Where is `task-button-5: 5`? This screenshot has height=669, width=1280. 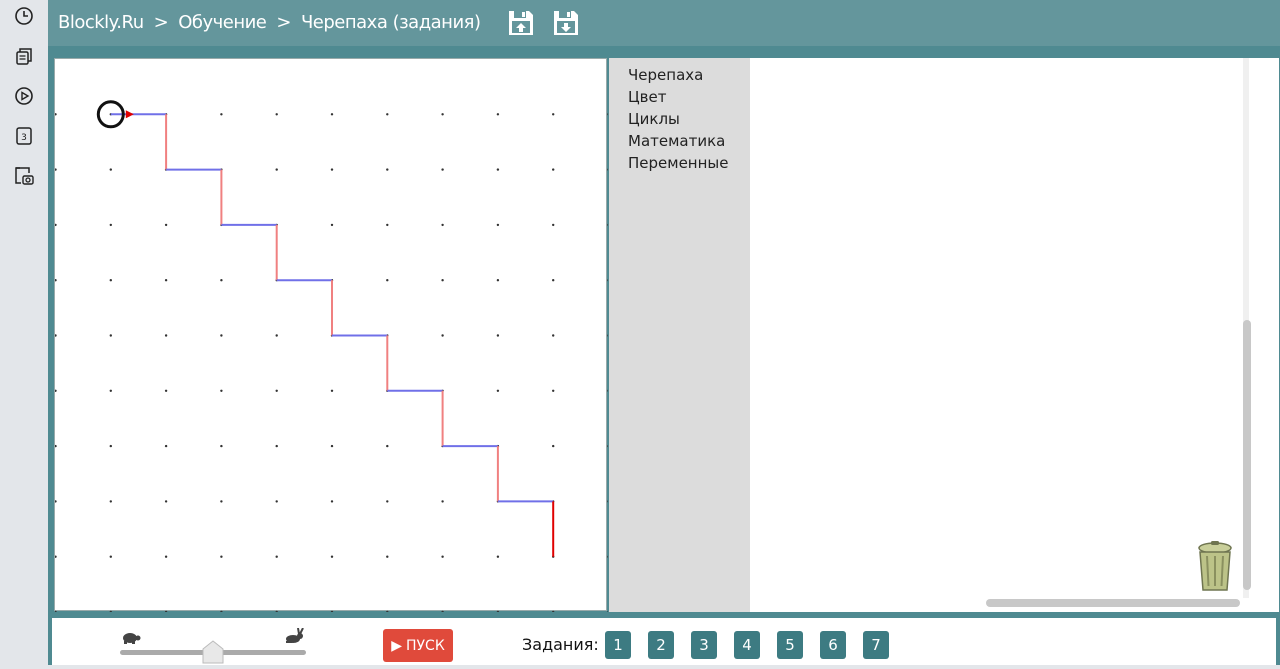 task-button-5: 5 is located at coordinates (790, 645).